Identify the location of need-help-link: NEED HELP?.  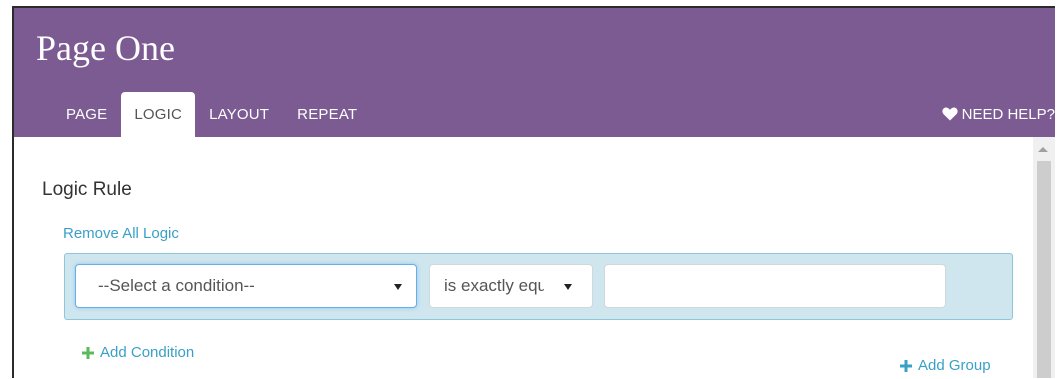
(998, 114).